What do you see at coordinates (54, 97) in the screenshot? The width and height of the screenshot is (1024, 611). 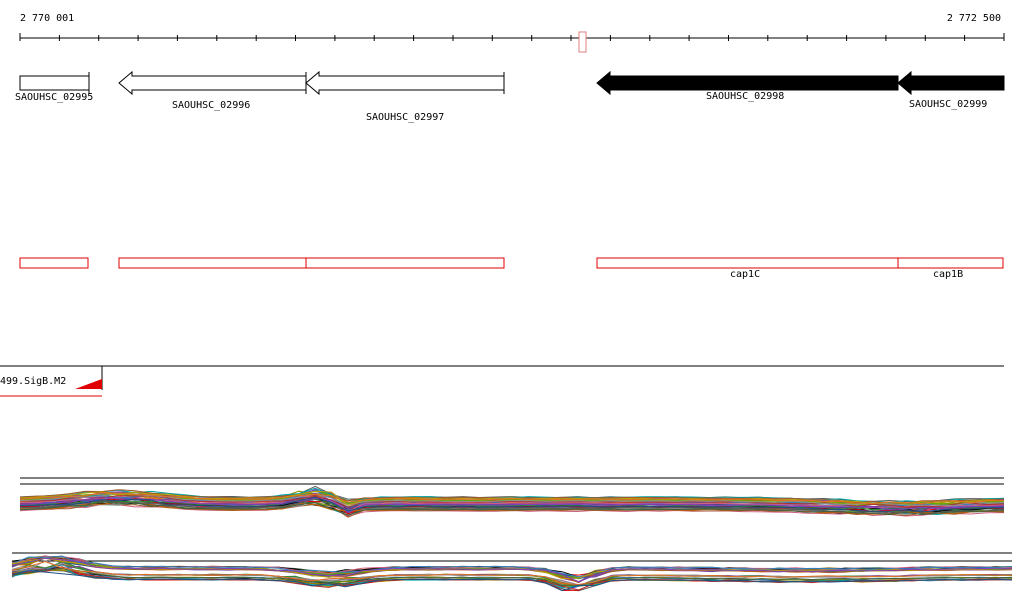 I see `gene-label-saouhsc-02995: SAOUHSC_02995` at bounding box center [54, 97].